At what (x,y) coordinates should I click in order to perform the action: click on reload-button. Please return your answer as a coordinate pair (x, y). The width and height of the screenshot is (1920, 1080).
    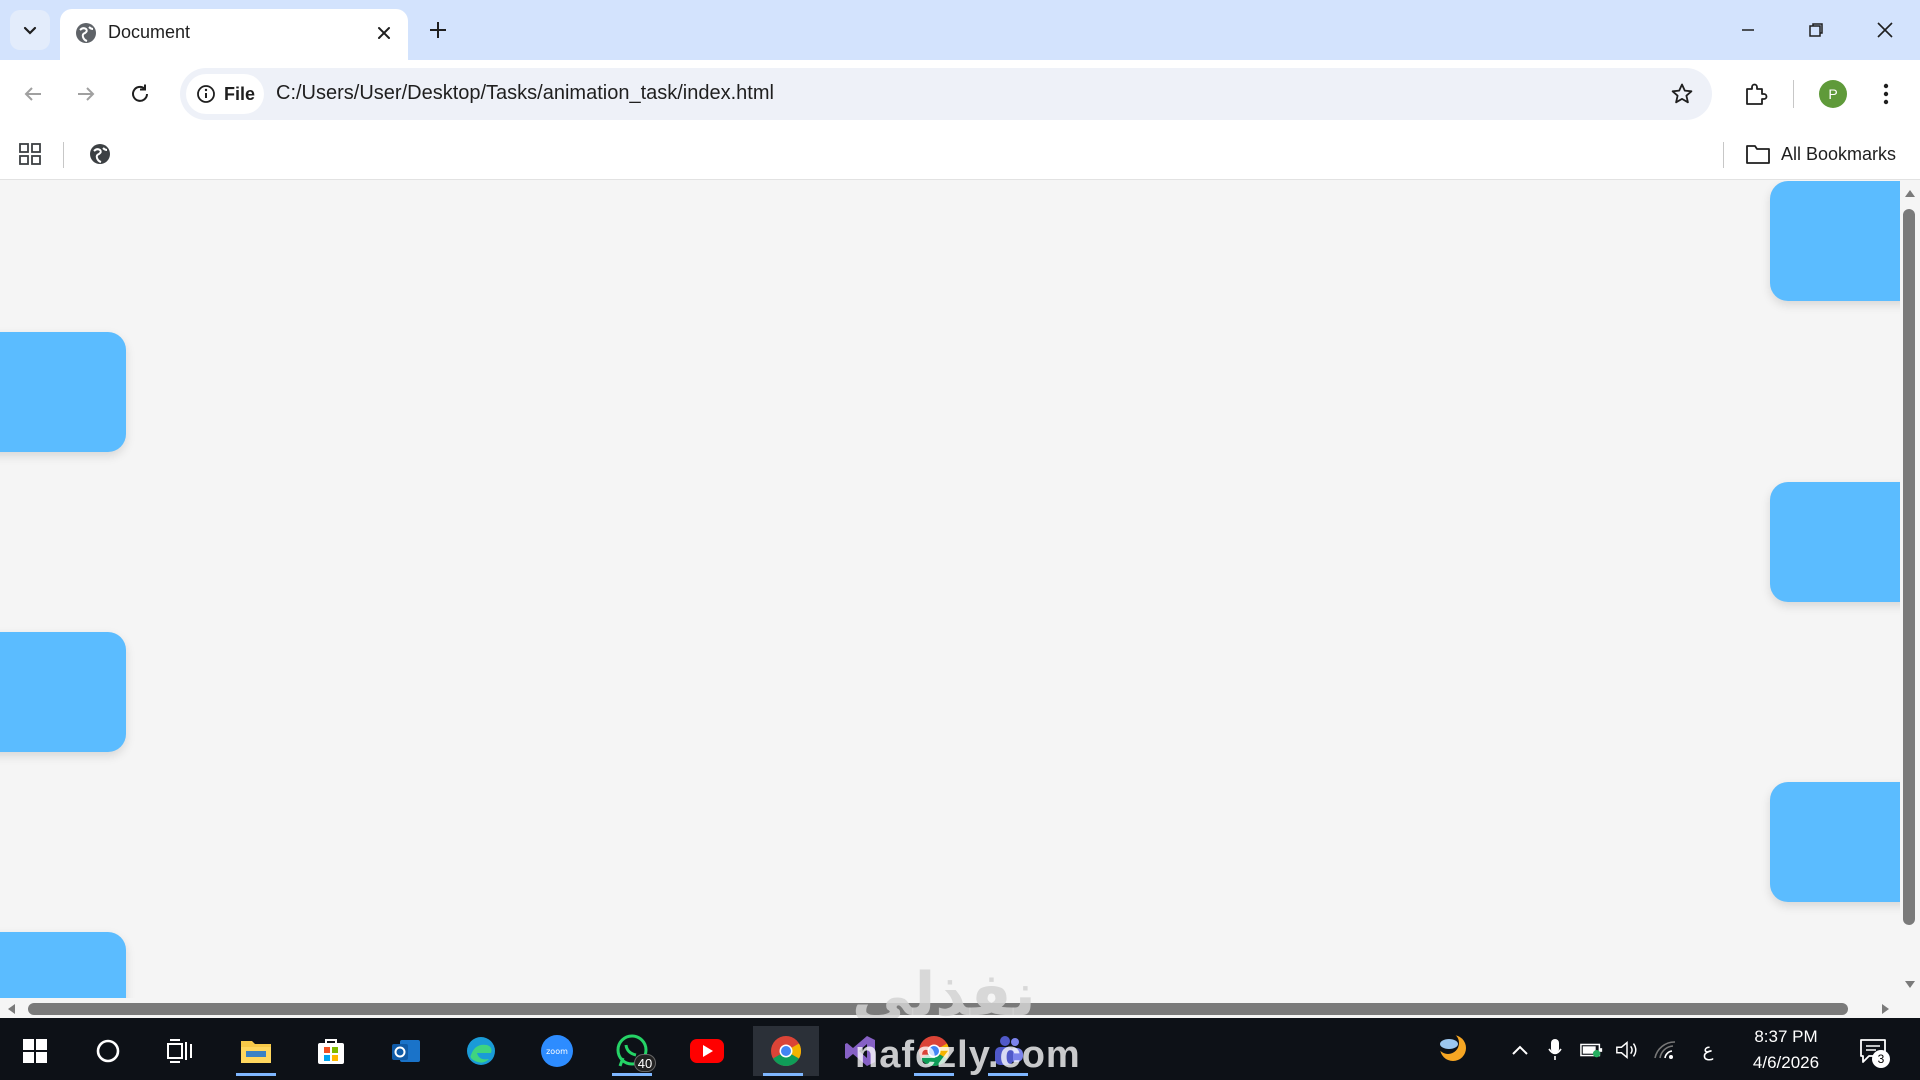
    Looking at the image, I should click on (140, 94).